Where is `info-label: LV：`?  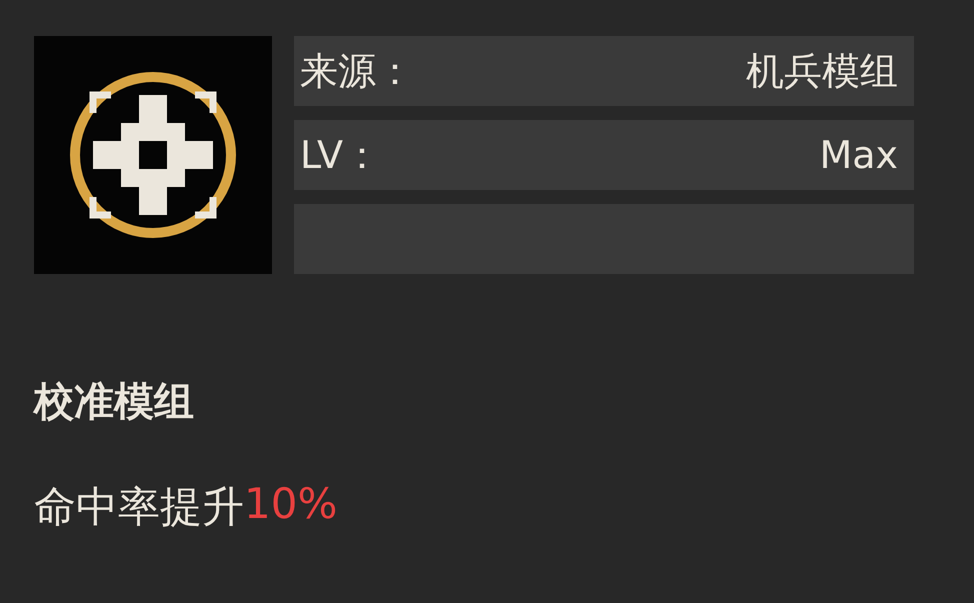 info-label: LV： is located at coordinates (340, 155).